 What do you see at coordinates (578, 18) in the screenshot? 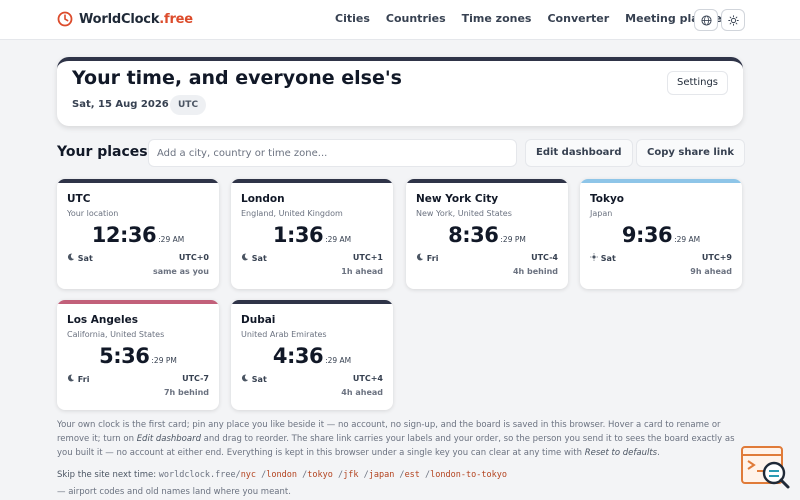
I see `nav-converter-link: Converter` at bounding box center [578, 18].